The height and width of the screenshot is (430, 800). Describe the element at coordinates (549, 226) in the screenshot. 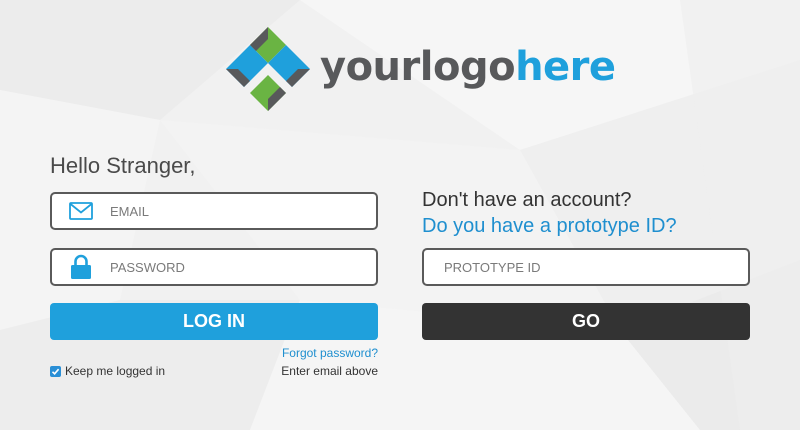

I see `prototype-question: Do you have a prototype ID?` at that location.